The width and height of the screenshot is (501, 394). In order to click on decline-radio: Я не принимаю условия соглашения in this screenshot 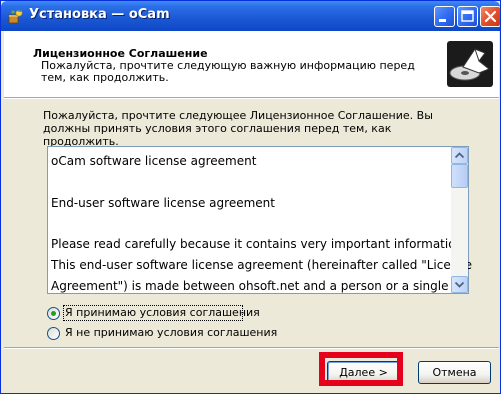, I will do `click(167, 334)`.